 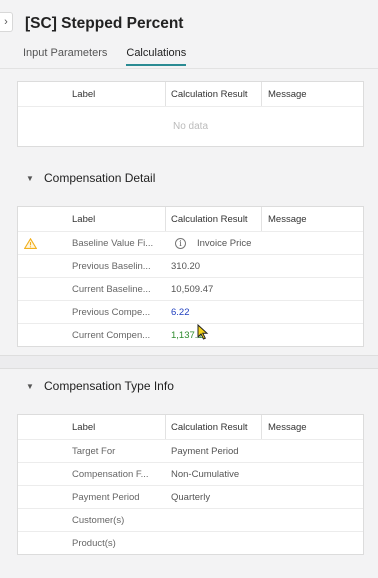 I want to click on row-result: Quarterly, so click(x=191, y=497).